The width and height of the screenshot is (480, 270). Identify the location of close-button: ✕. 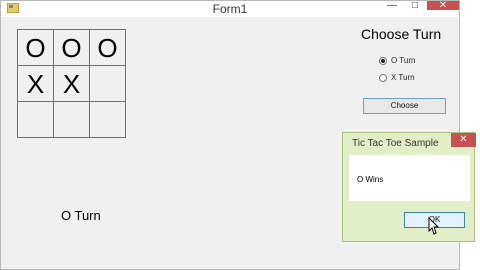
(443, 6).